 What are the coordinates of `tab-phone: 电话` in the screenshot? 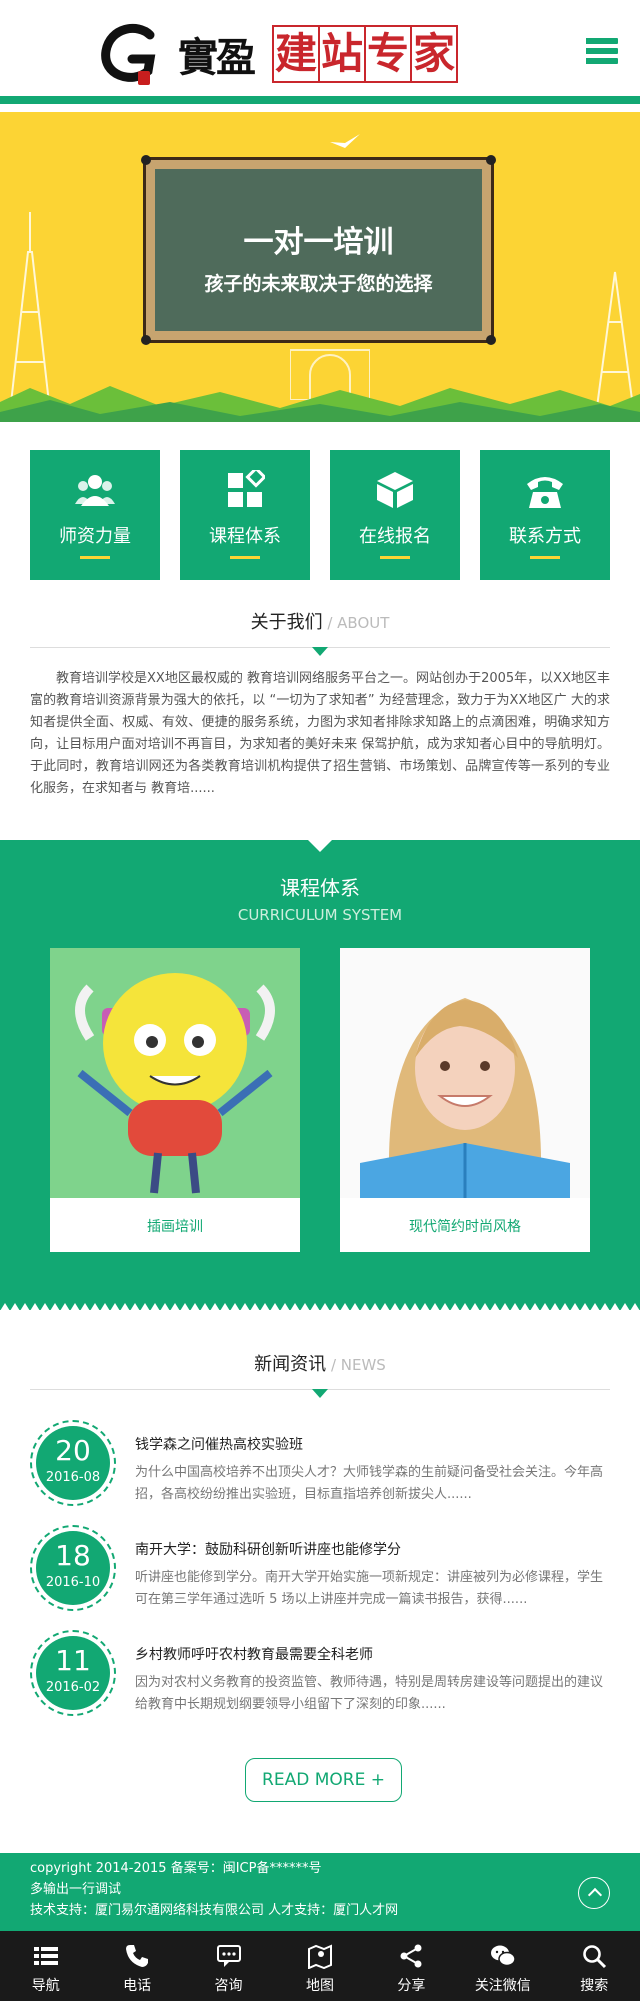 It's located at (136, 1966).